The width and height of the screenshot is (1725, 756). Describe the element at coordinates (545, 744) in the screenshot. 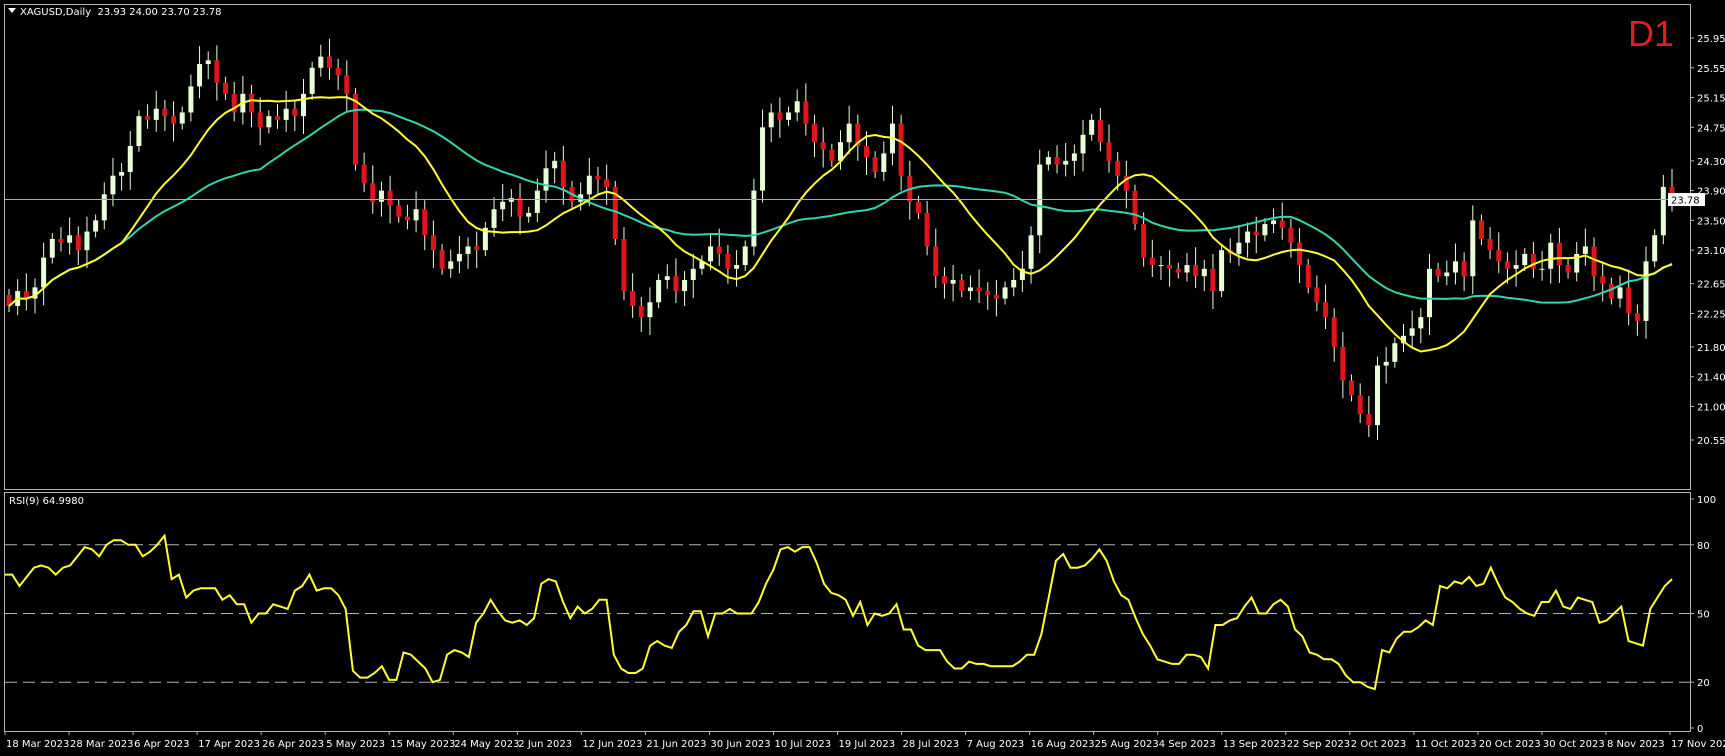

I see `date-tick-label: 2 Jun 2023` at that location.